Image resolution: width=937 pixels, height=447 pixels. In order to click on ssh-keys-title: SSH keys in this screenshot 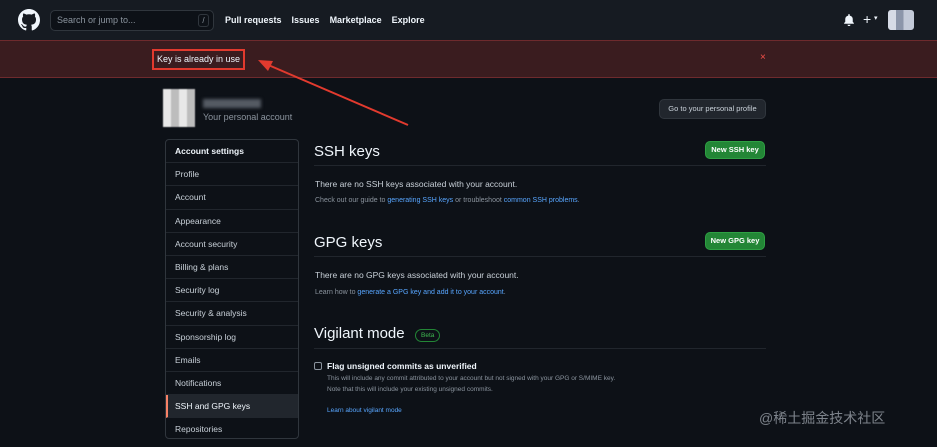, I will do `click(347, 151)`.